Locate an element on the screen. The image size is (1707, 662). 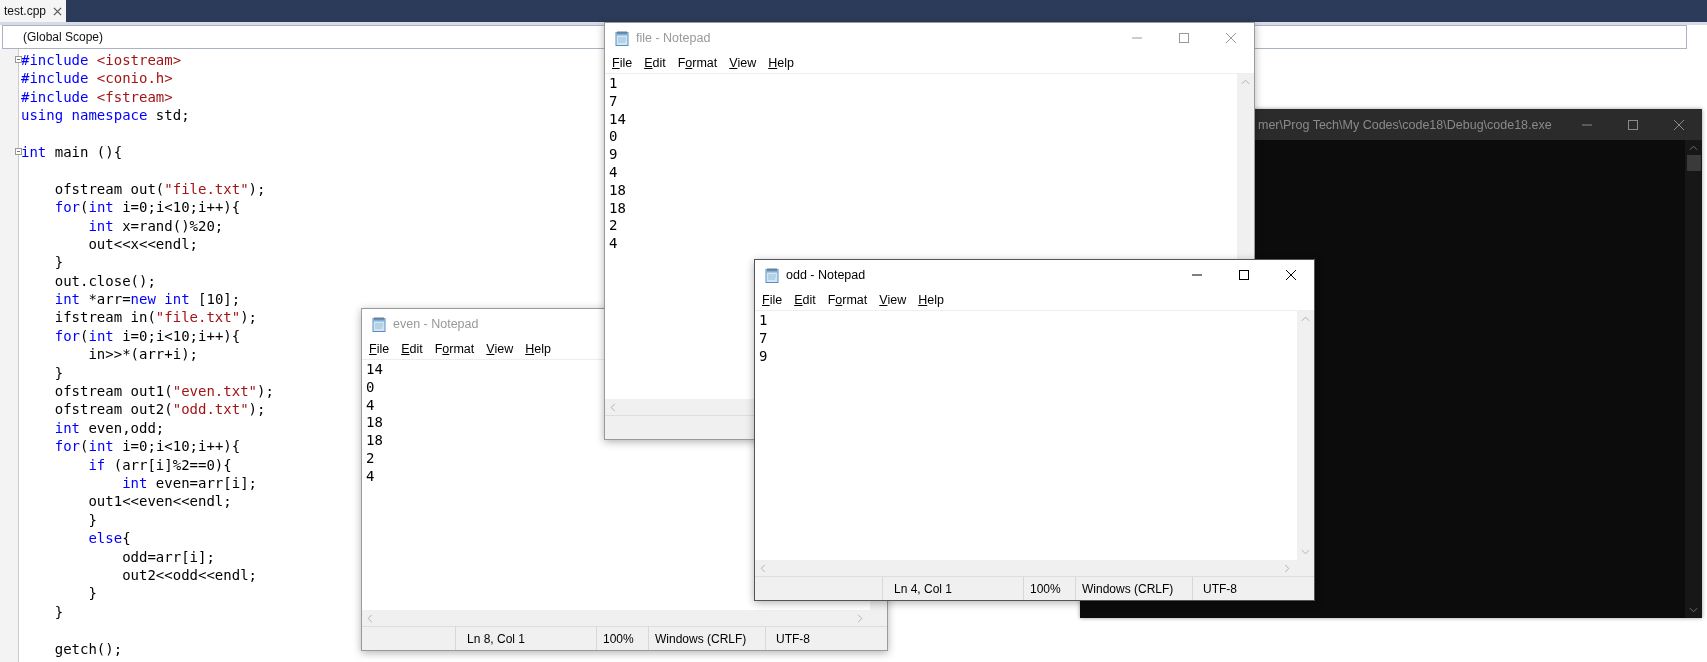
code-line: ofstream out("file.txt"); is located at coordinates (159, 188).